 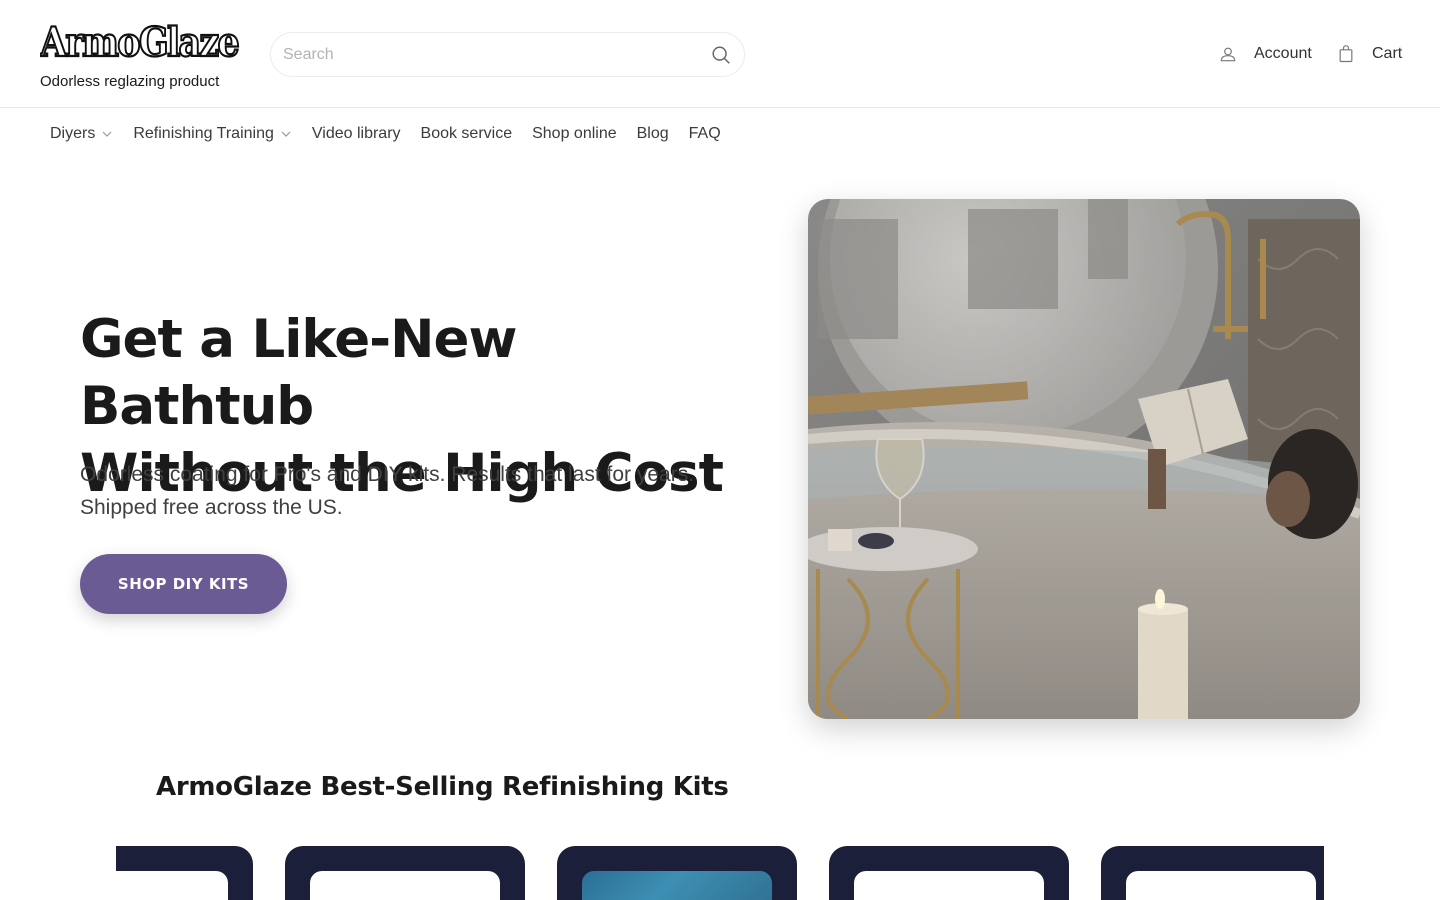 I want to click on account-link: Account, so click(x=1265, y=54).